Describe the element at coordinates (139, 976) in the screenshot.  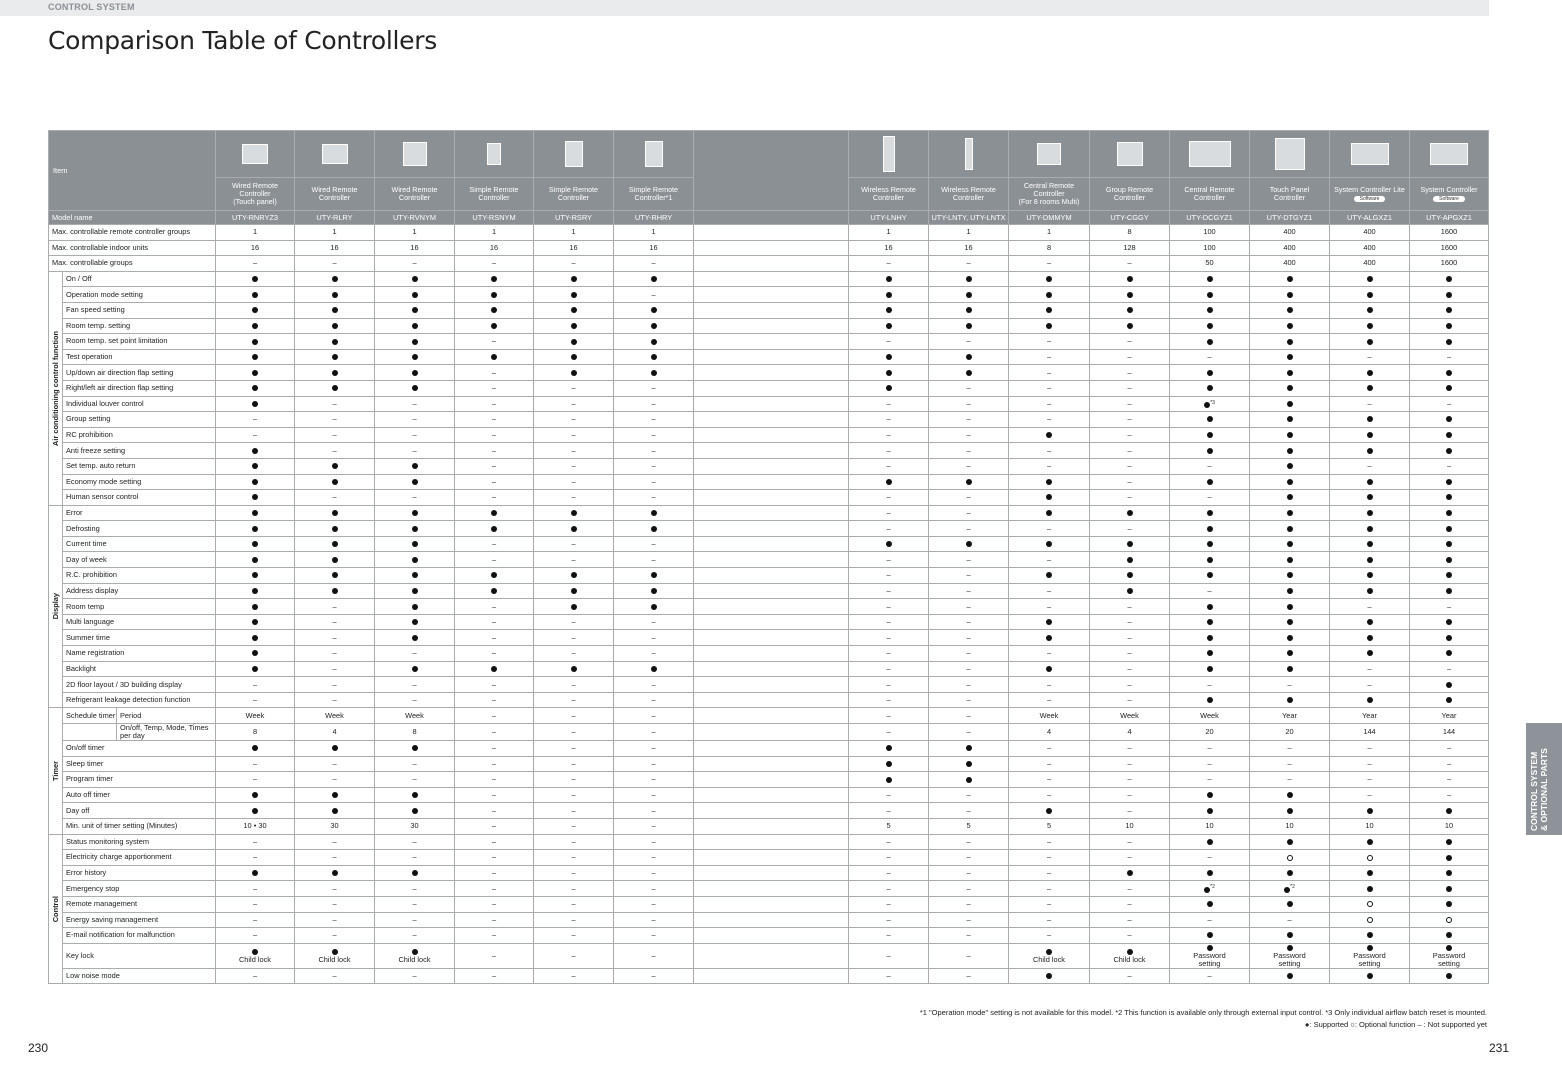
I see `feature-label: Low noise mode` at that location.